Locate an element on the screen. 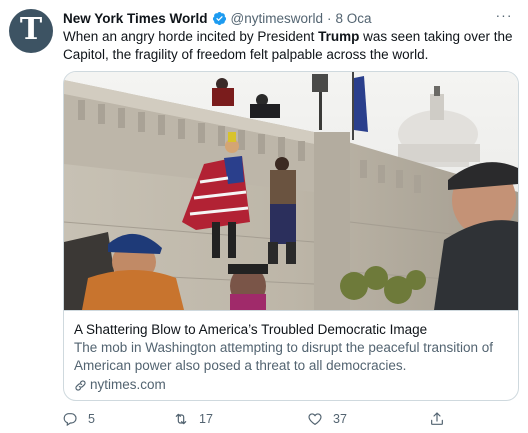 This screenshot has height=433, width=528. heart-icon is located at coordinates (315, 419).